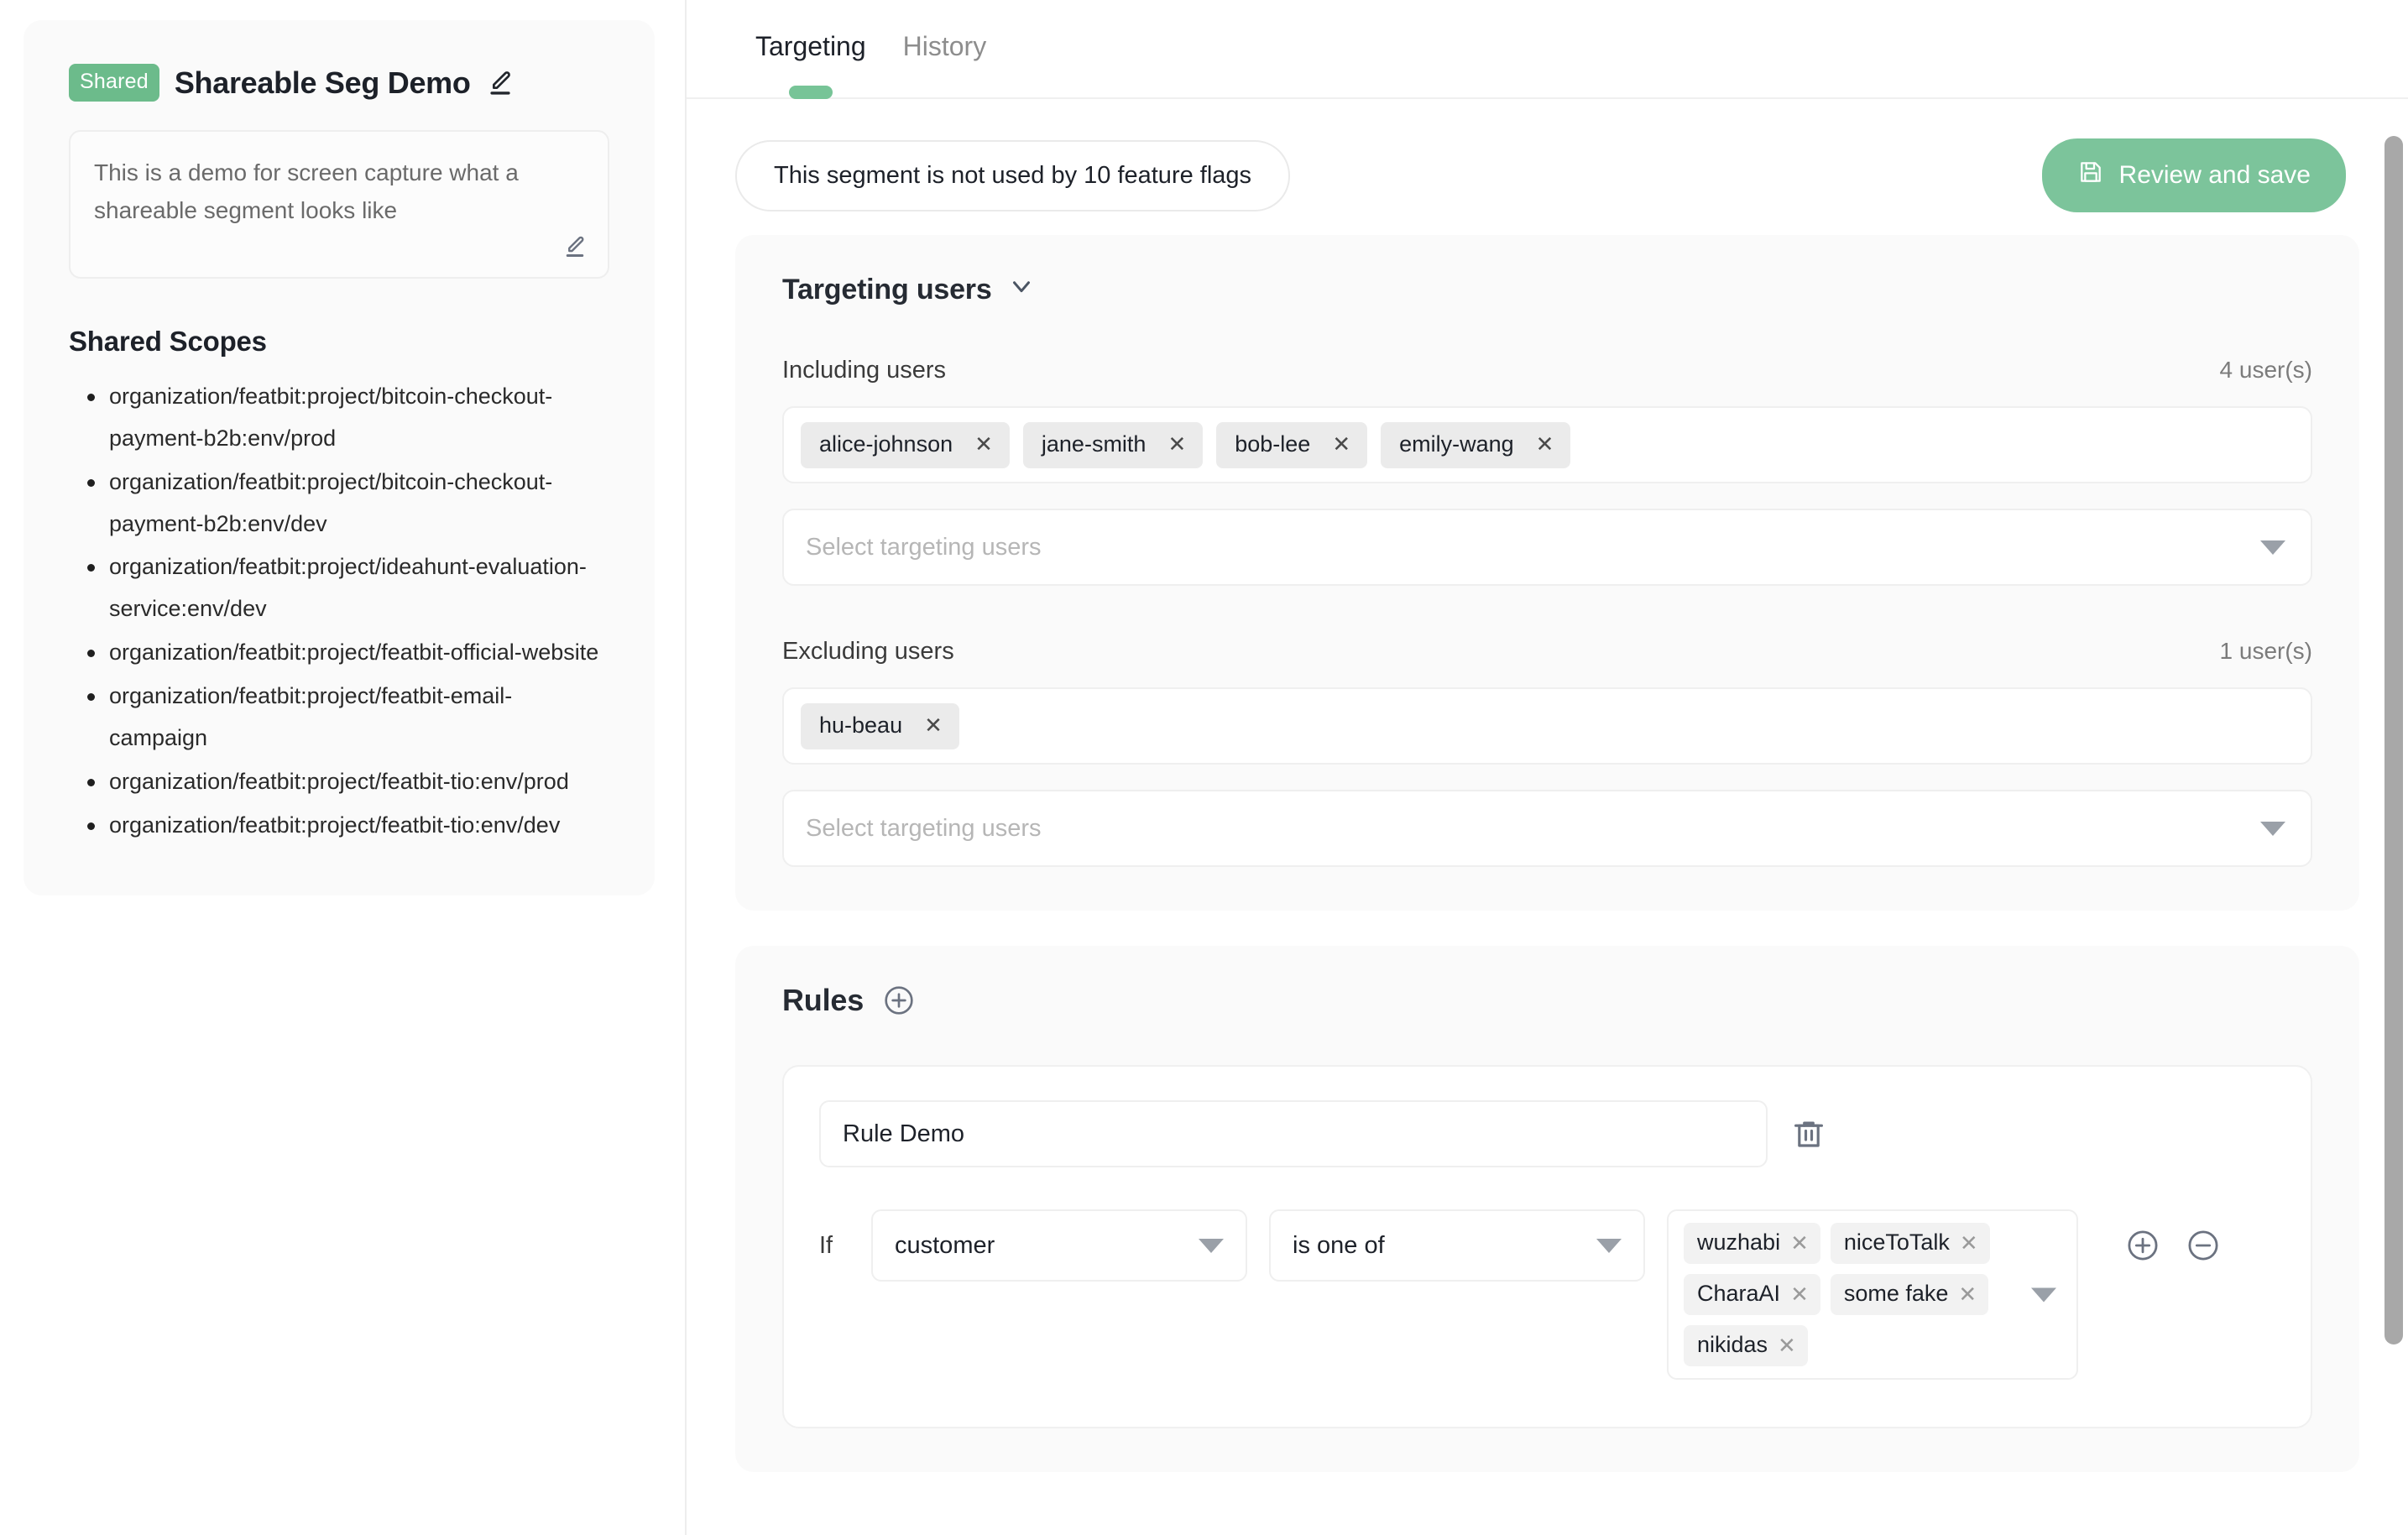  I want to click on excluding-users-label-row: Excluding users 1 user(s), so click(1547, 652).